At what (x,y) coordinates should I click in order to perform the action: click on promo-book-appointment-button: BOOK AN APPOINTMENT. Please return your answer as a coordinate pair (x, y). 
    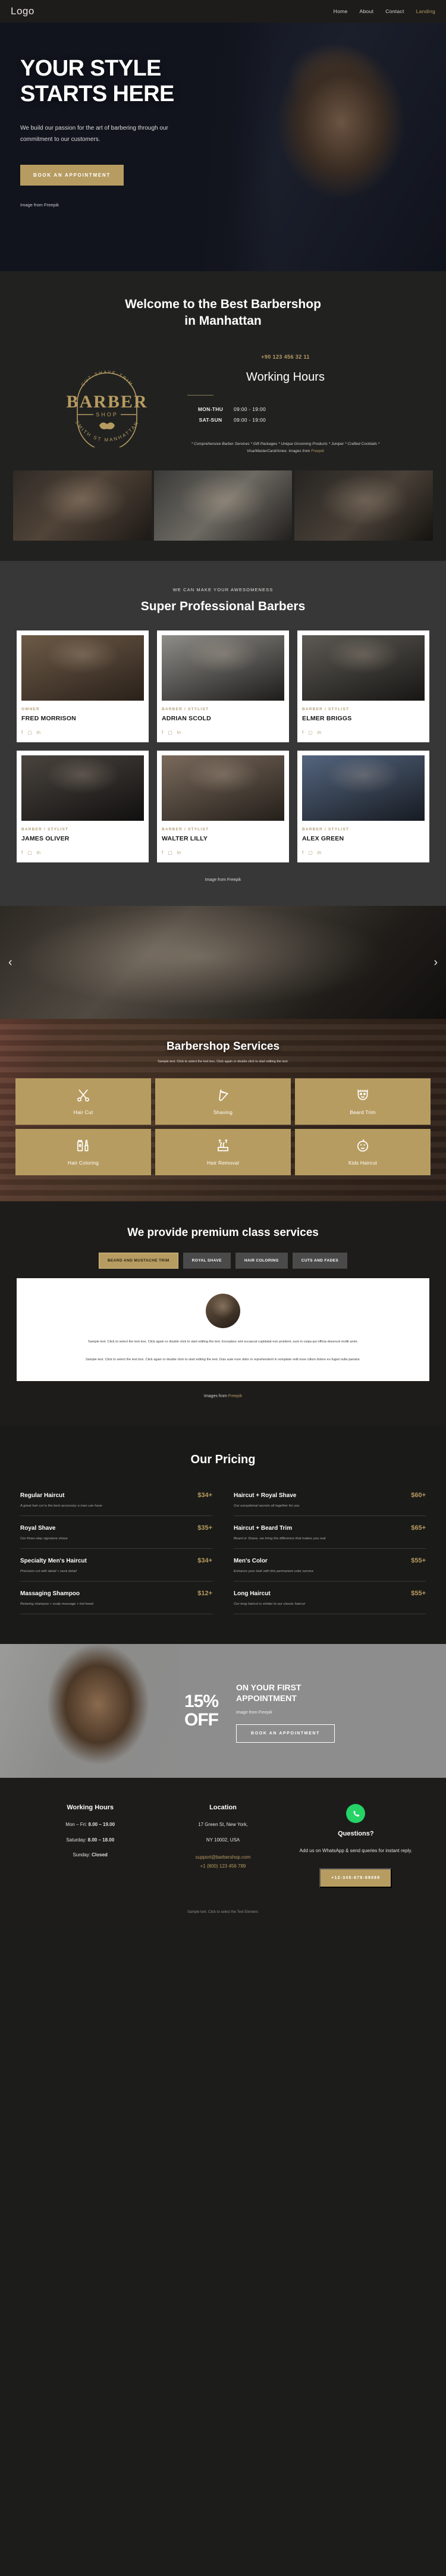
    Looking at the image, I should click on (285, 1733).